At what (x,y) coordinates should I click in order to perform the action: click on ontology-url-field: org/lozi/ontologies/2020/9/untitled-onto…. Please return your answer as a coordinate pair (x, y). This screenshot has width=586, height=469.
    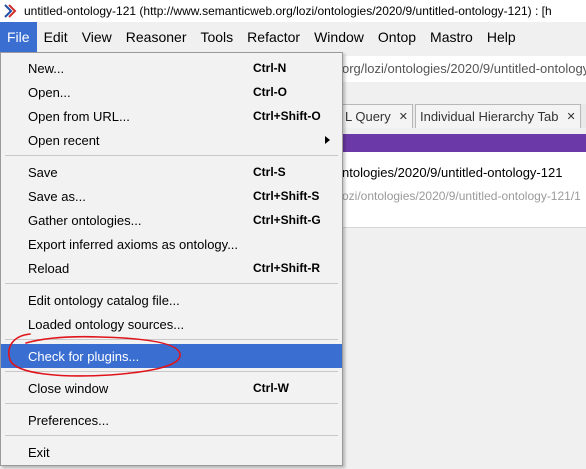
    Looking at the image, I should click on (463, 69).